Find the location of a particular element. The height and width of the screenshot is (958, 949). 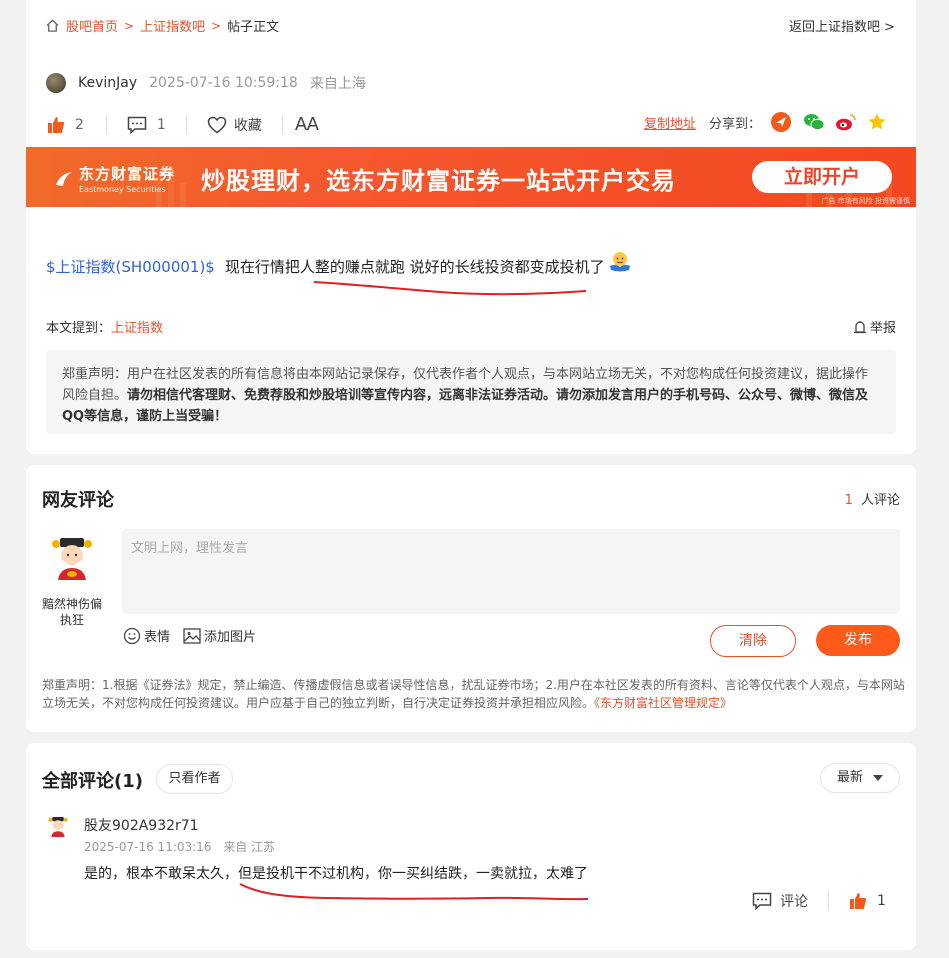

comment-toolbar: 表情 添加图片 is located at coordinates (189, 635).